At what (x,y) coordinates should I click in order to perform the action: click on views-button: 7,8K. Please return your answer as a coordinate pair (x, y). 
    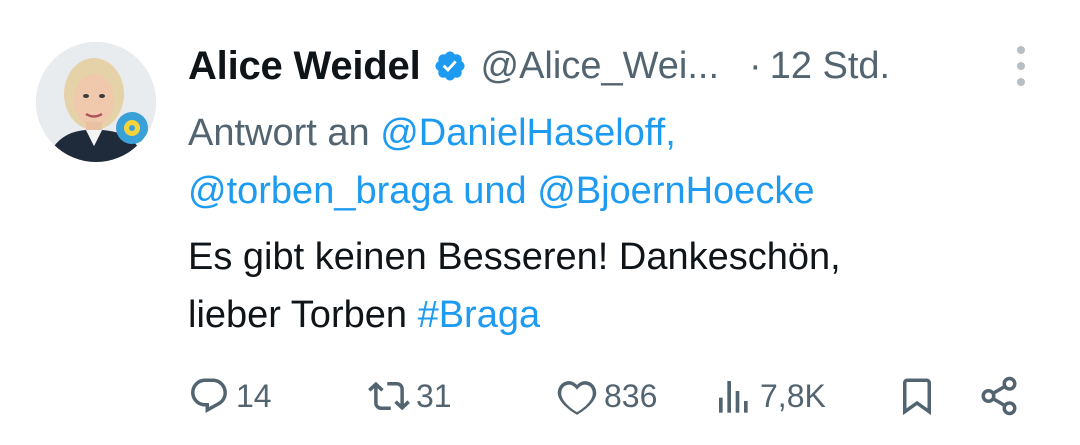
    Looking at the image, I should click on (770, 396).